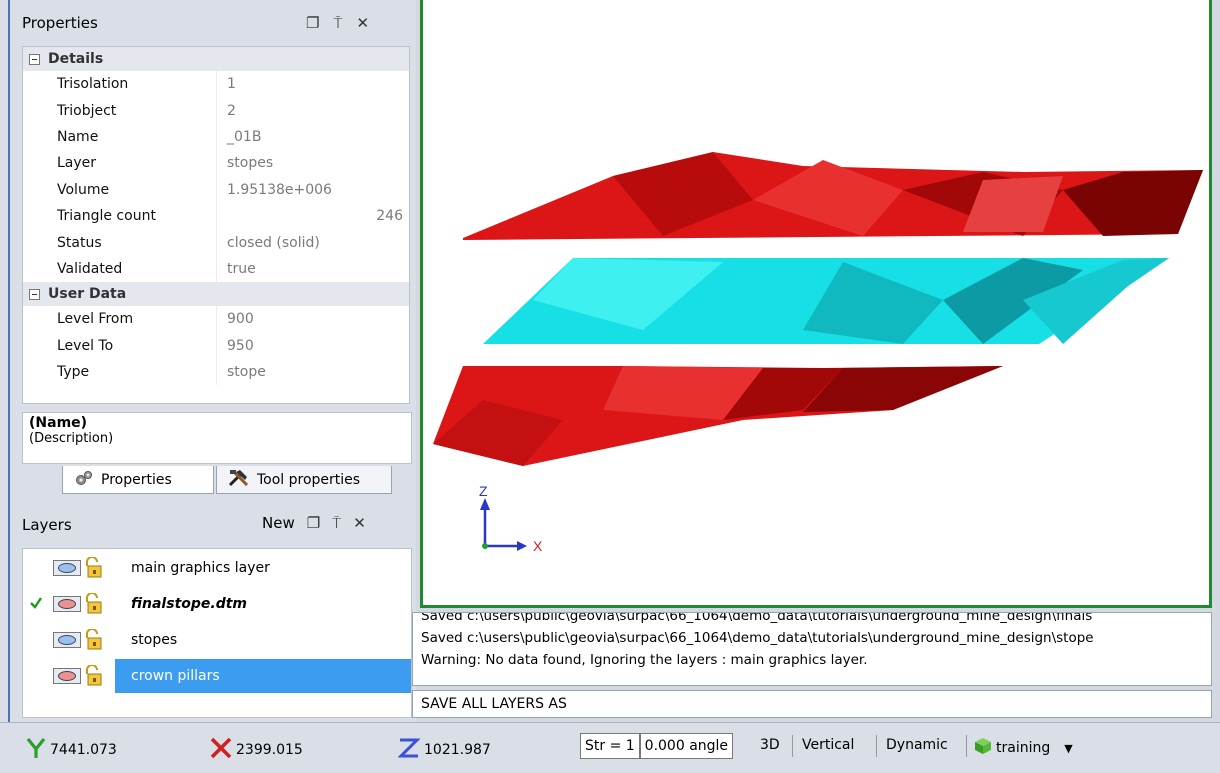 The height and width of the screenshot is (773, 1220). Describe the element at coordinates (120, 84) in the screenshot. I see `property-key: Trisolation` at that location.